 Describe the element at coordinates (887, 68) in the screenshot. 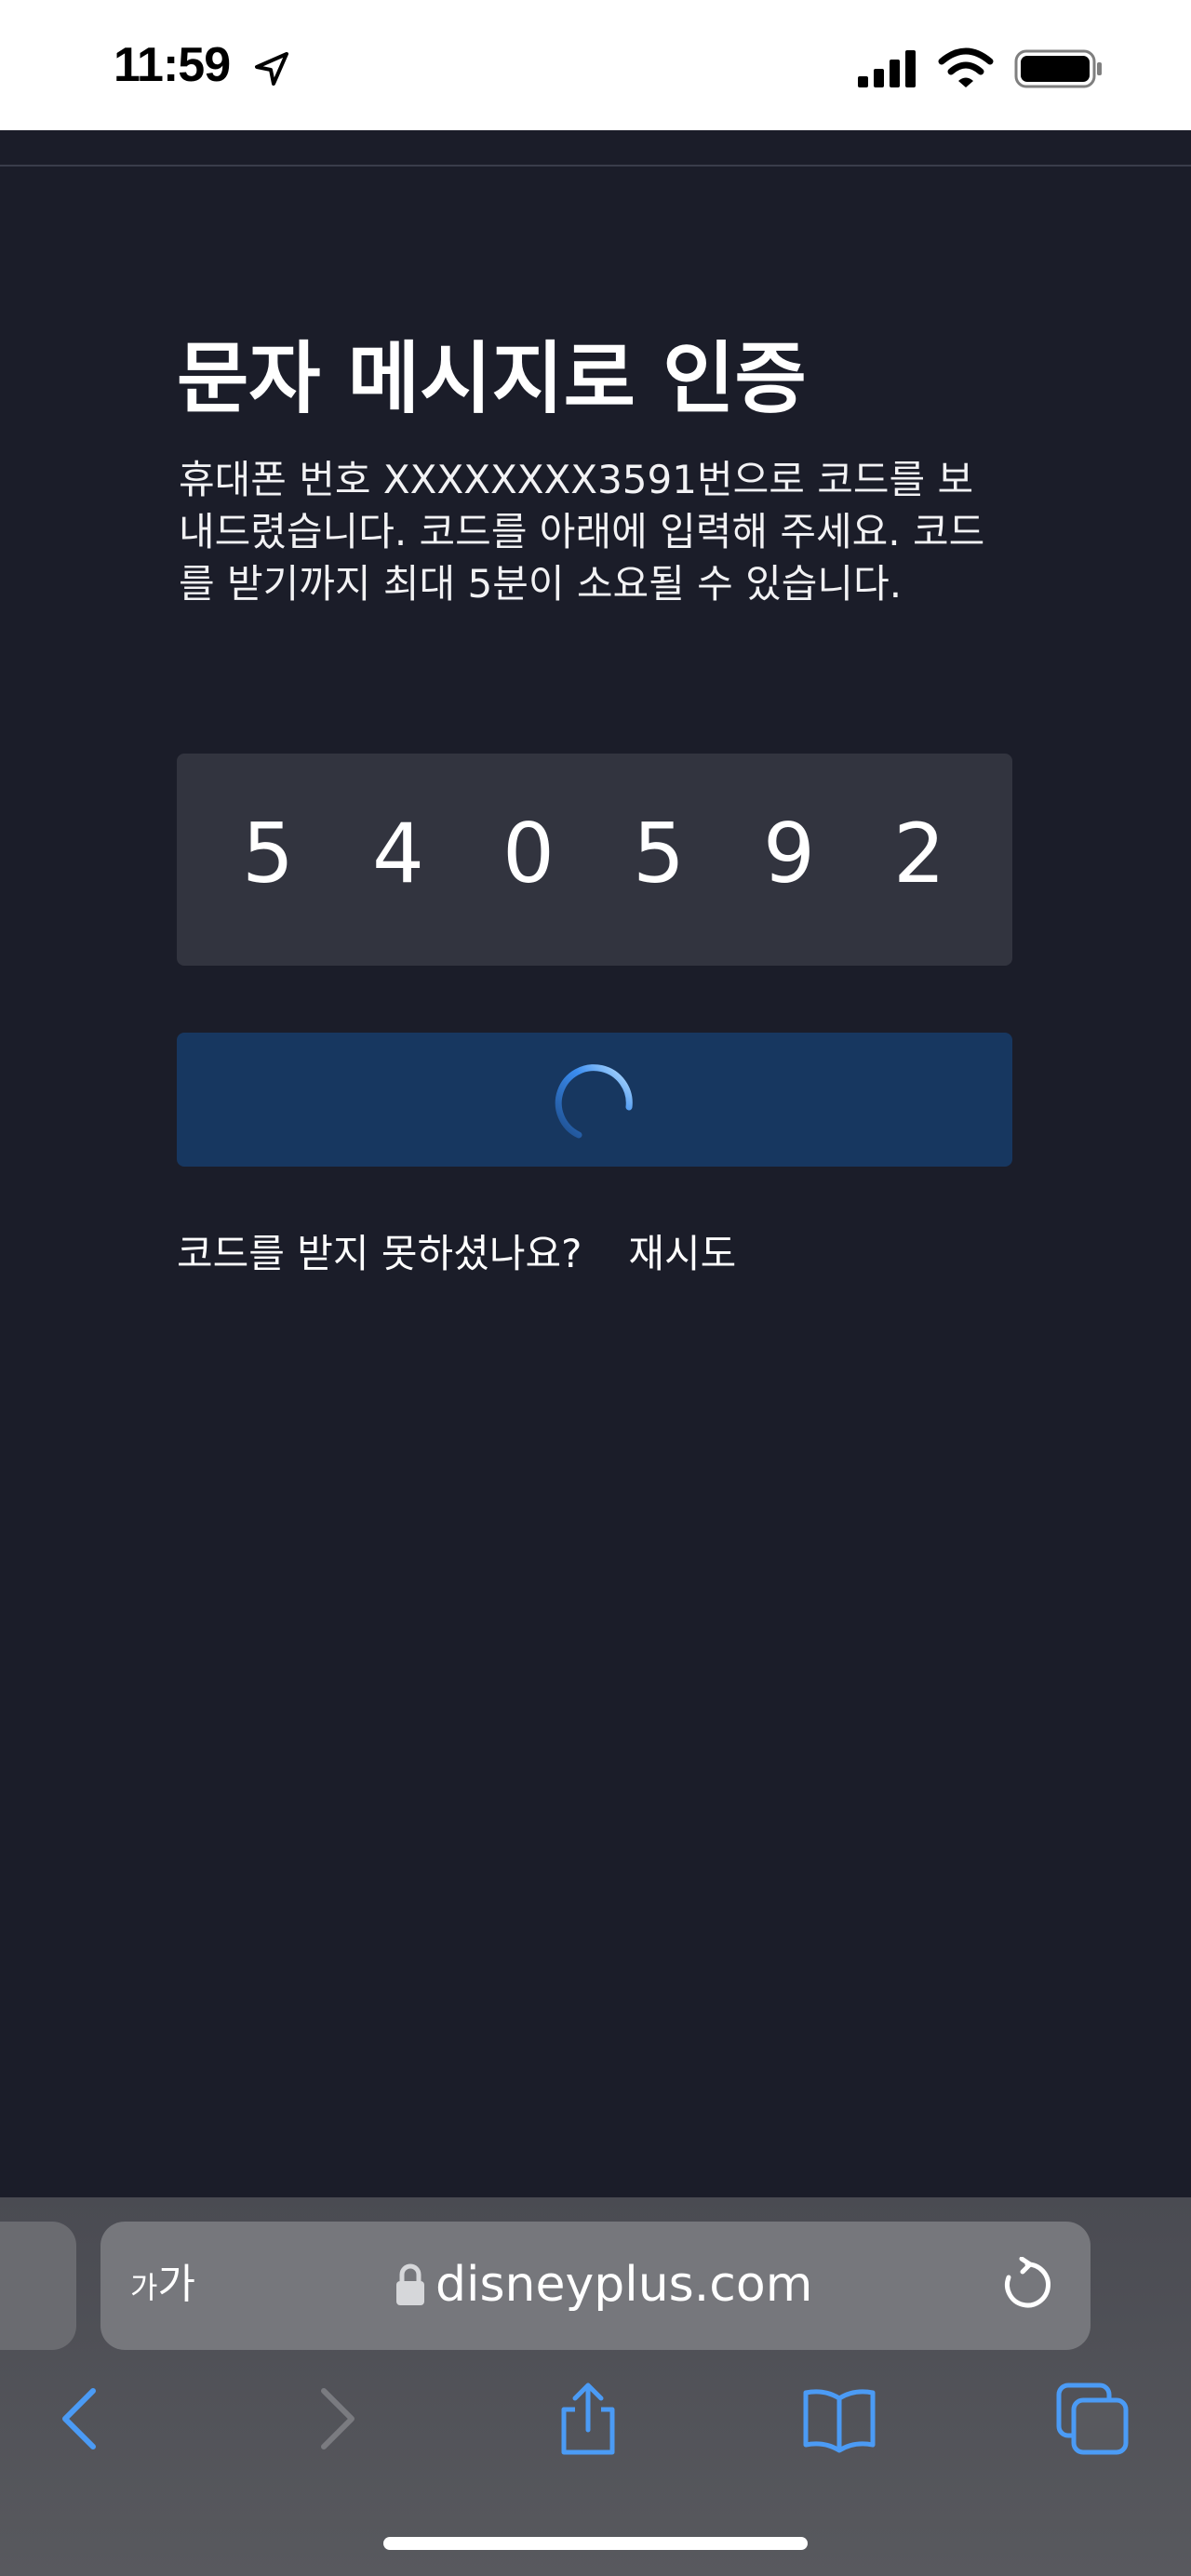

I see `signal-icon` at that location.